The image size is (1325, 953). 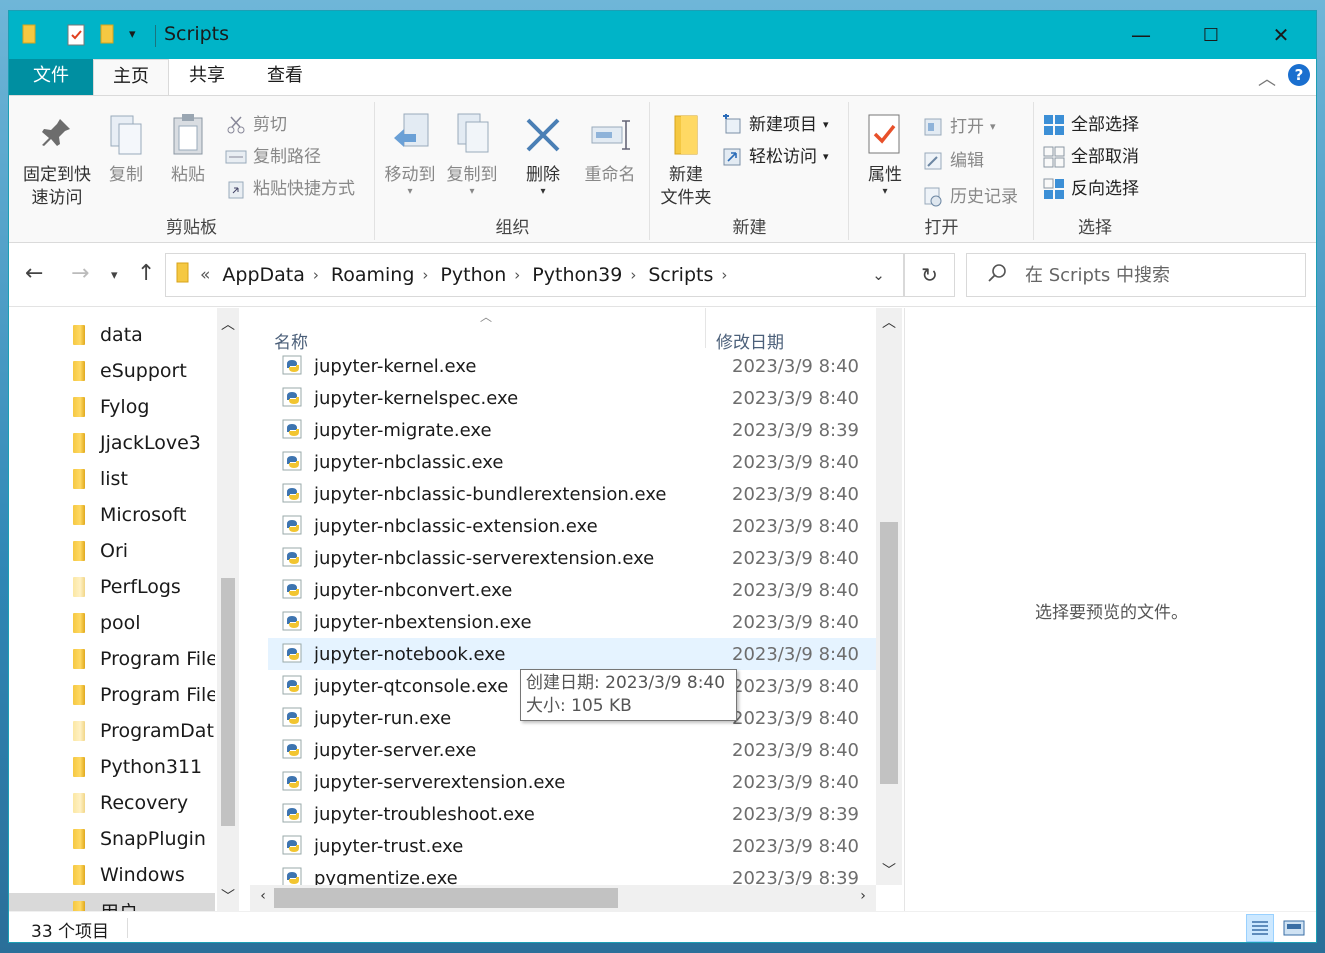 What do you see at coordinates (1141, 35) in the screenshot?
I see `minimize-button: —` at bounding box center [1141, 35].